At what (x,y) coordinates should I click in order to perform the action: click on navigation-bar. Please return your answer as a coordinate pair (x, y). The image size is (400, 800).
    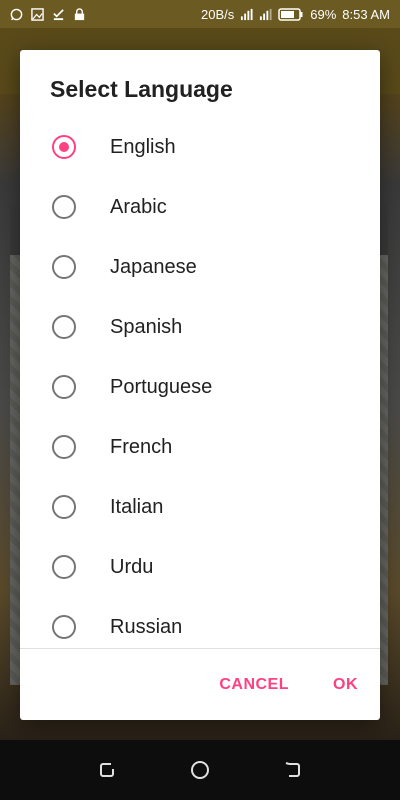
    Looking at the image, I should click on (200, 770).